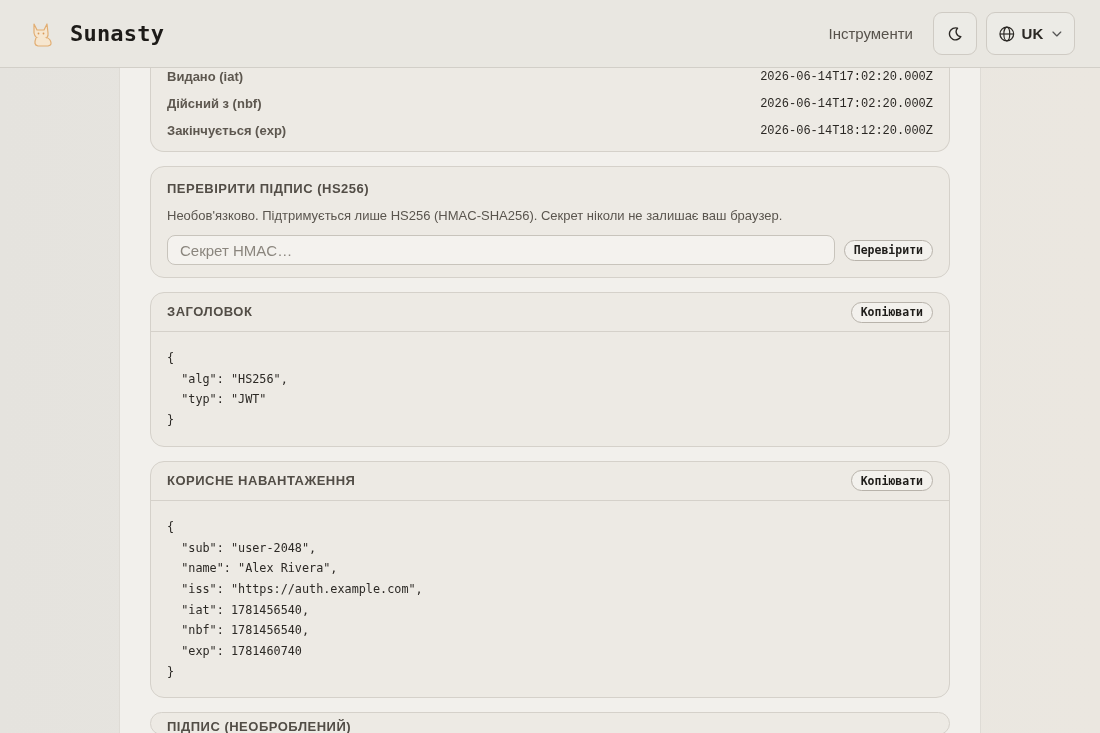  Describe the element at coordinates (214, 103) in the screenshot. I see `claim-label: Дійсний з (nbf)` at that location.